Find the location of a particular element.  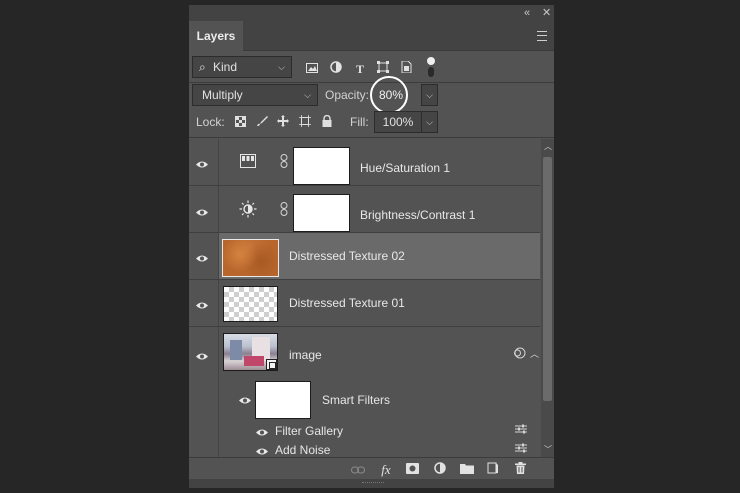

layer-row-hue-saturation: Hue/Saturation 1 is located at coordinates (364, 162).